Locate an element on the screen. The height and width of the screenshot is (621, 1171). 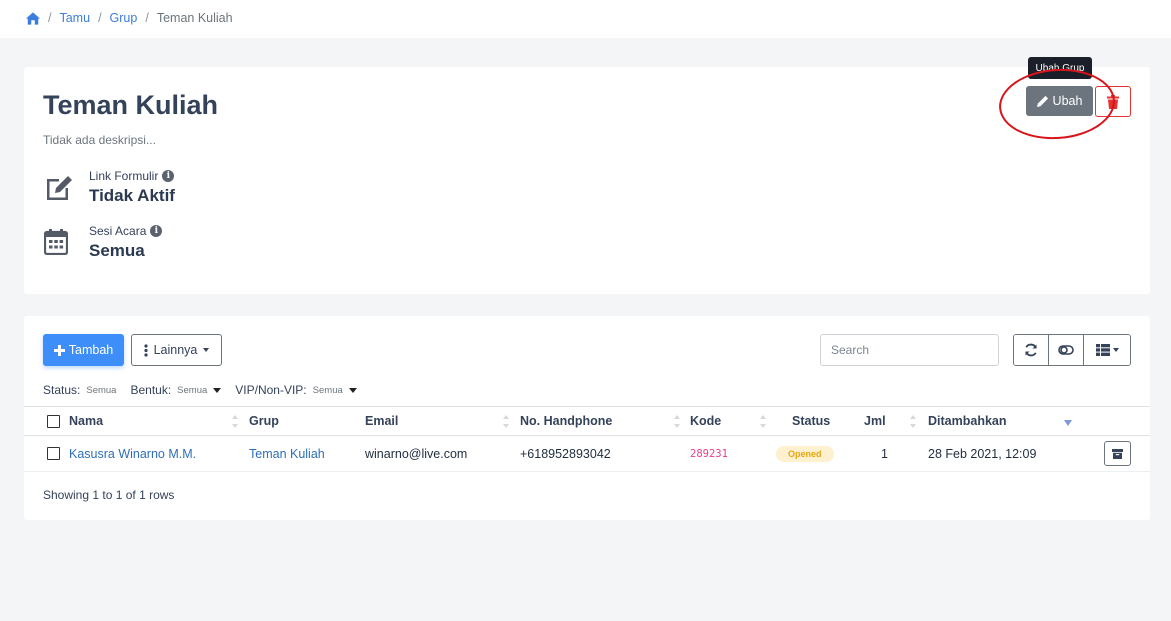
add-button: Tambah is located at coordinates (83, 350).